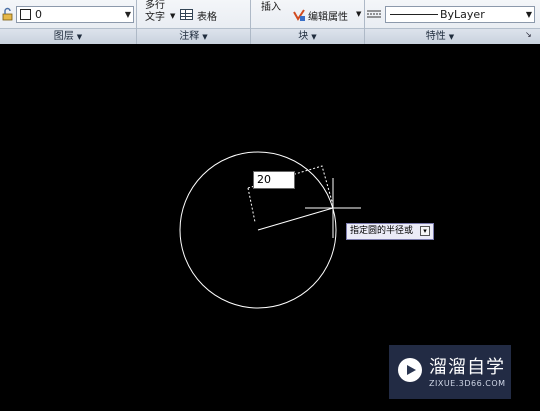 This screenshot has height=411, width=540. Describe the element at coordinates (295, 219) in the screenshot. I see `radius-rubberband` at that location.